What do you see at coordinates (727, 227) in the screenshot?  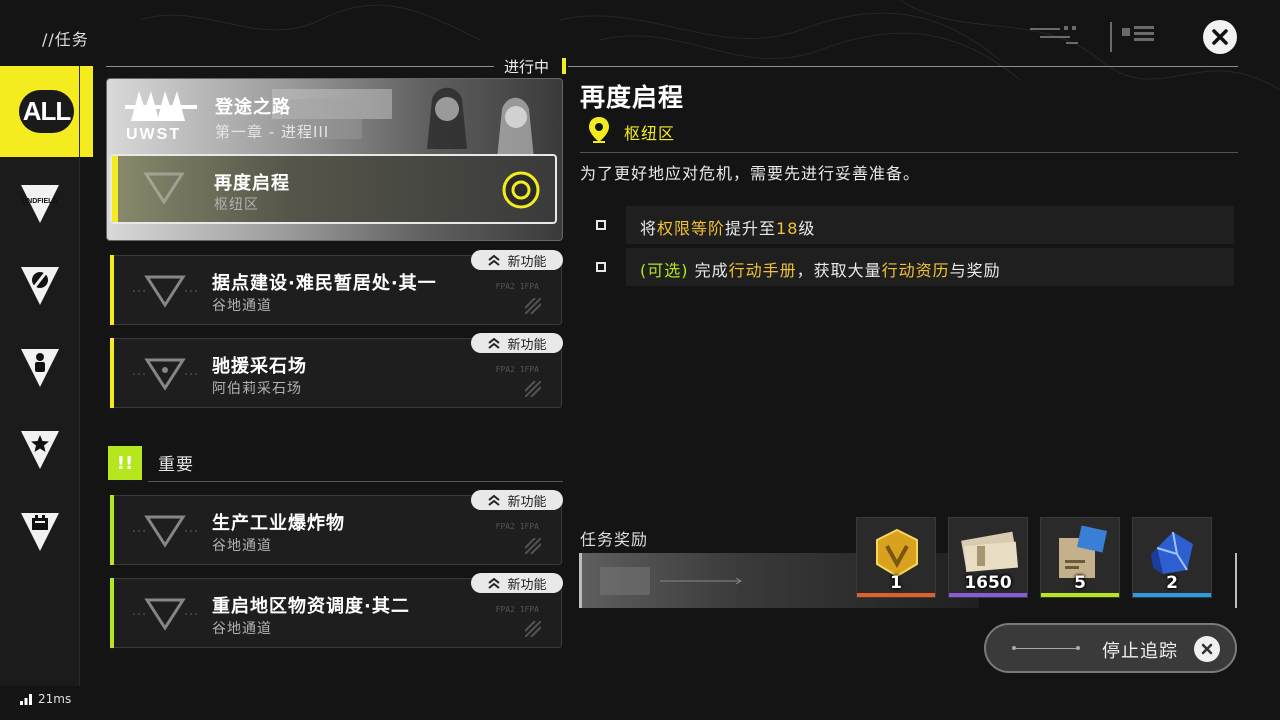 I see `objective-text: 将权限等阶提升至18级` at bounding box center [727, 227].